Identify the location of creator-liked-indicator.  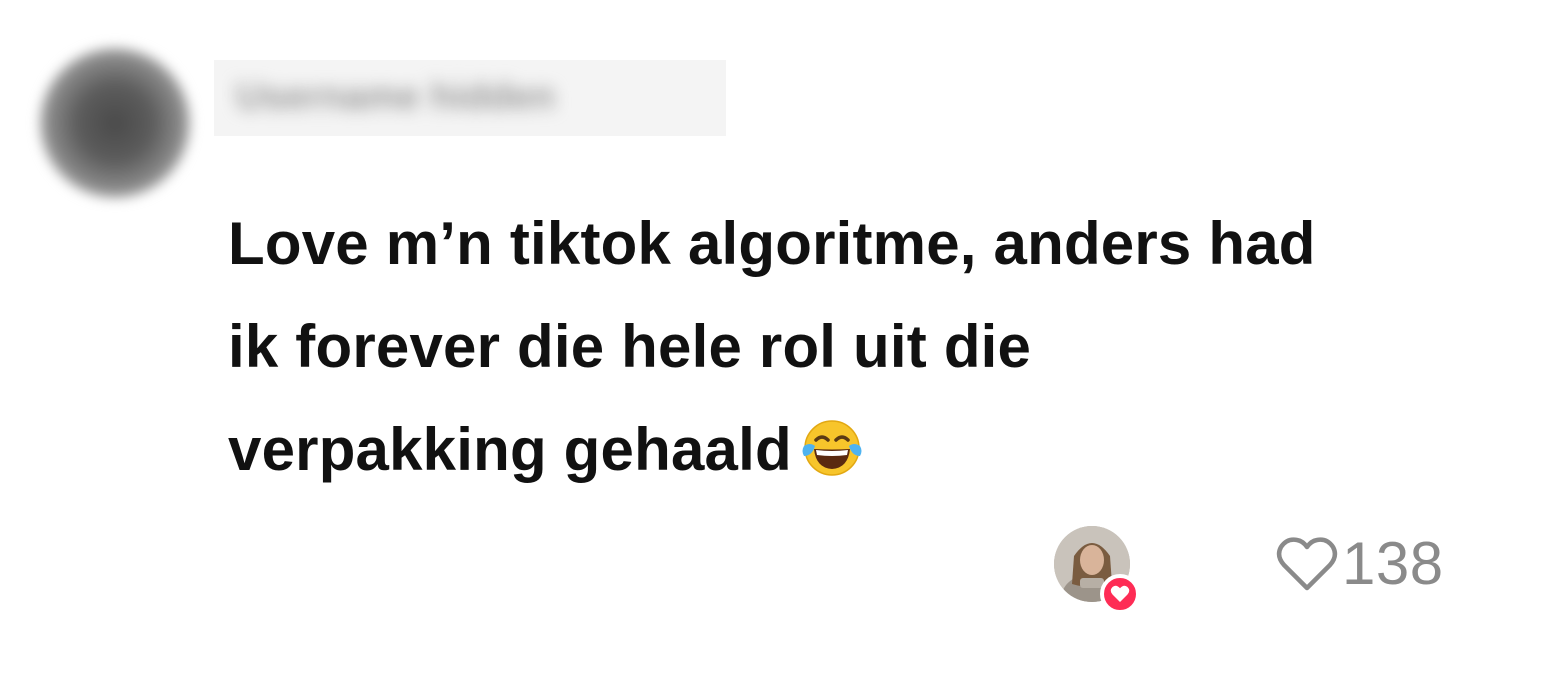
(1099, 571).